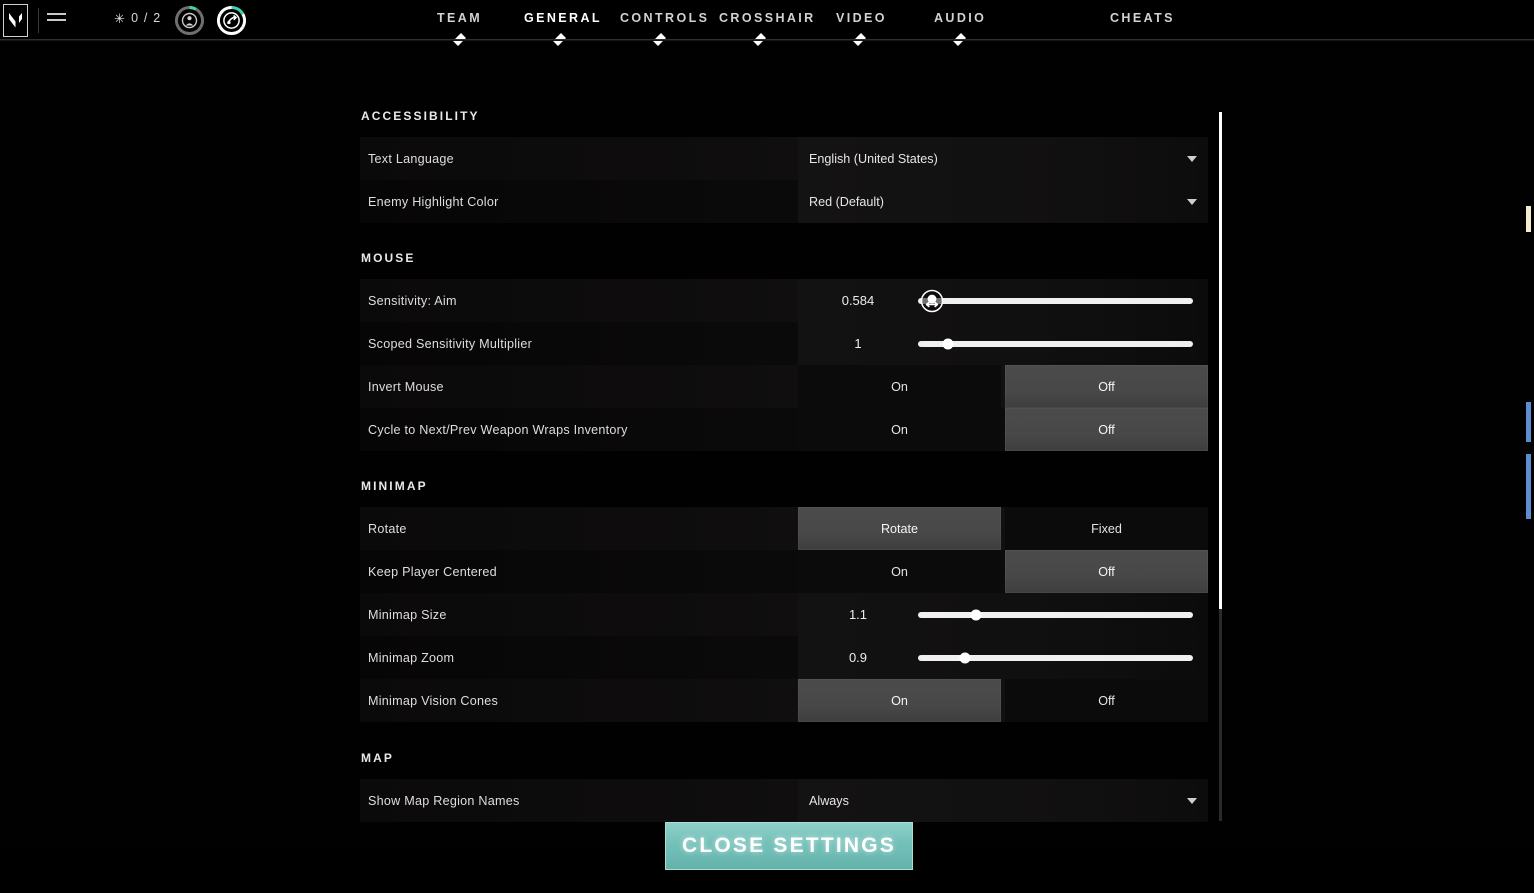  Describe the element at coordinates (433, 201) in the screenshot. I see `setting-label: Enemy Highlight Color` at that location.